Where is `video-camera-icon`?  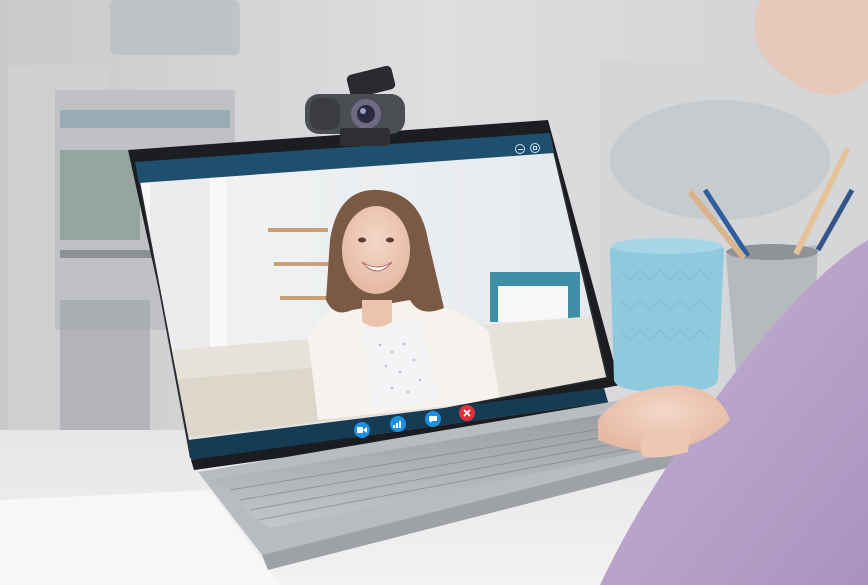 video-camera-icon is located at coordinates (362, 430).